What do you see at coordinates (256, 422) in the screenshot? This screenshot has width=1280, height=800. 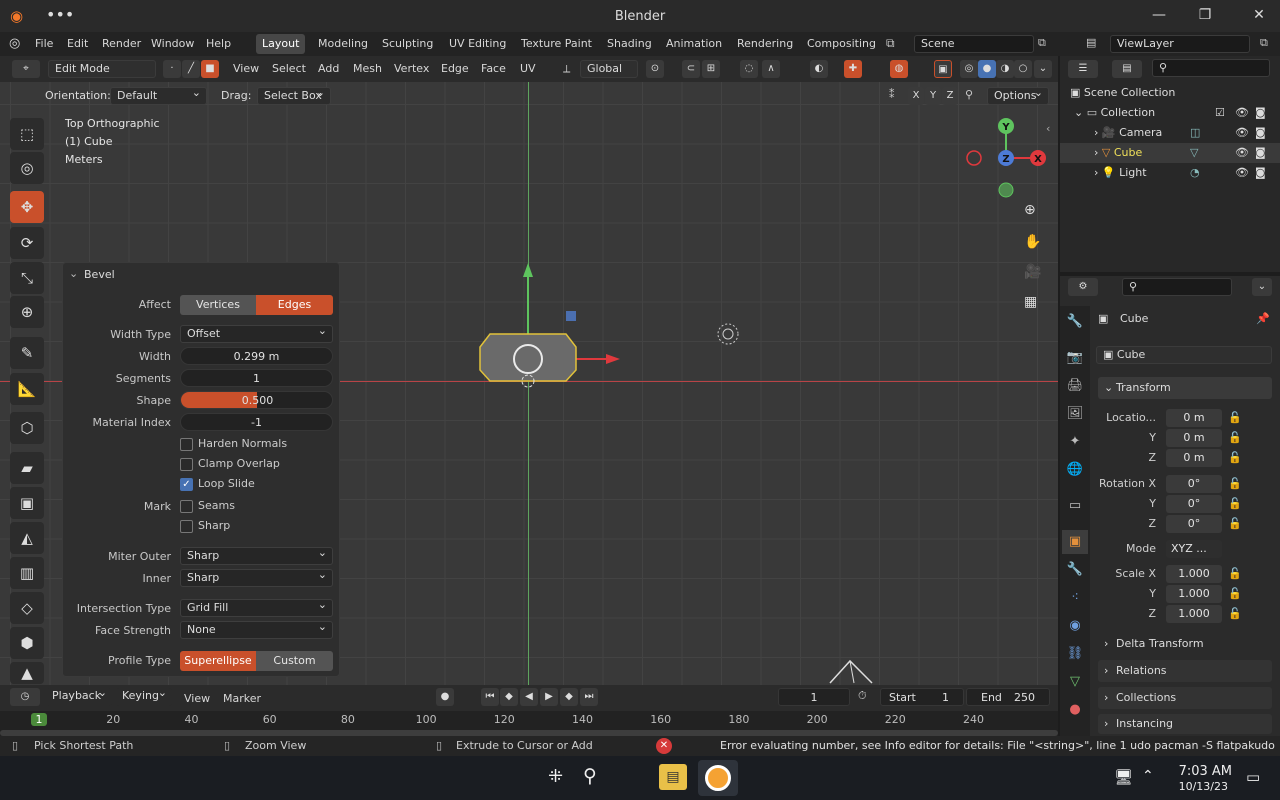 I see `material-index-field: -1` at bounding box center [256, 422].